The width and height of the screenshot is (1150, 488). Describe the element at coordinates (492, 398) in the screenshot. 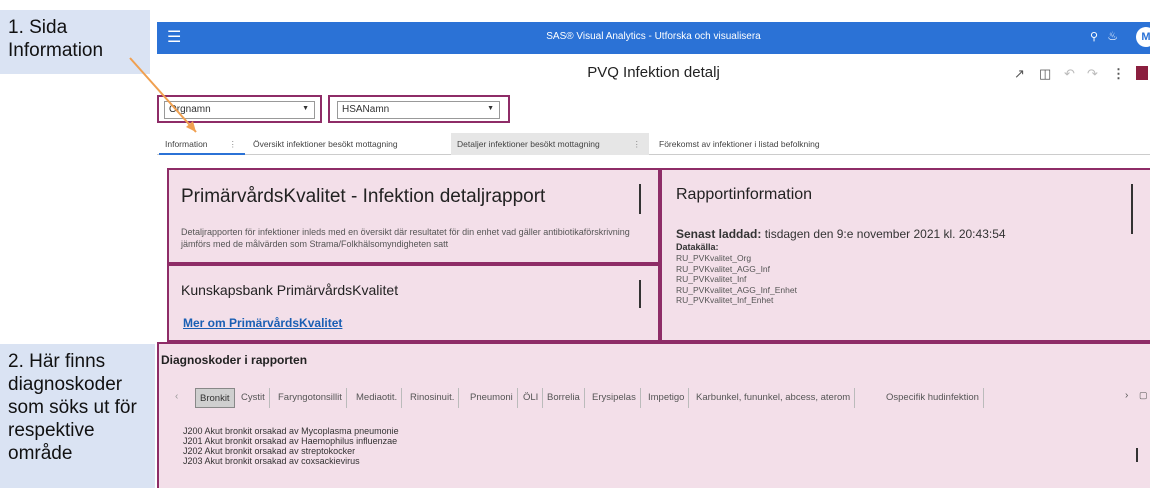

I see `diag-tab-pneumoni: Pneumoni` at that location.